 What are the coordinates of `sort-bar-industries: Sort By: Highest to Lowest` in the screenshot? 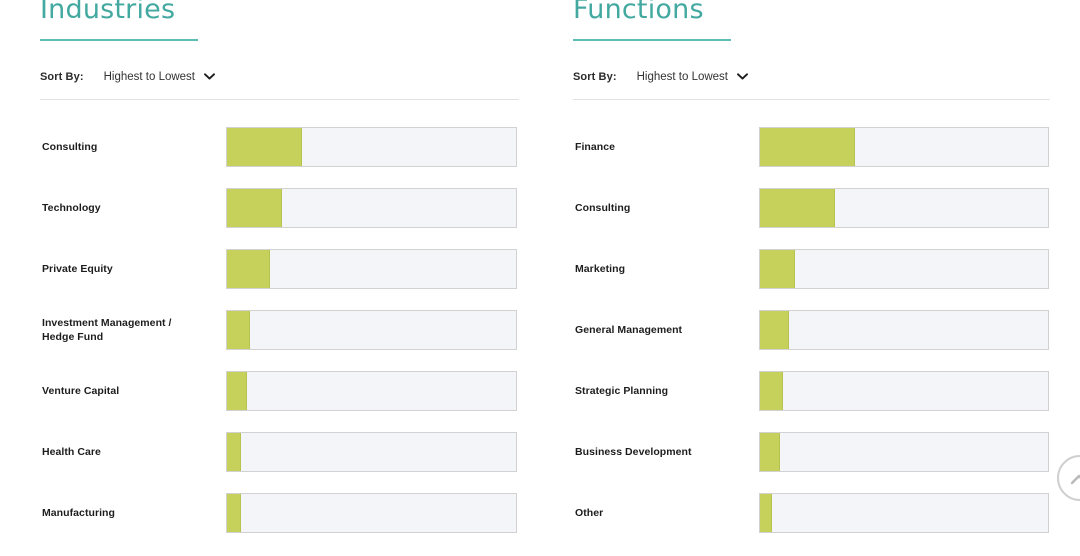 It's located at (127, 77).